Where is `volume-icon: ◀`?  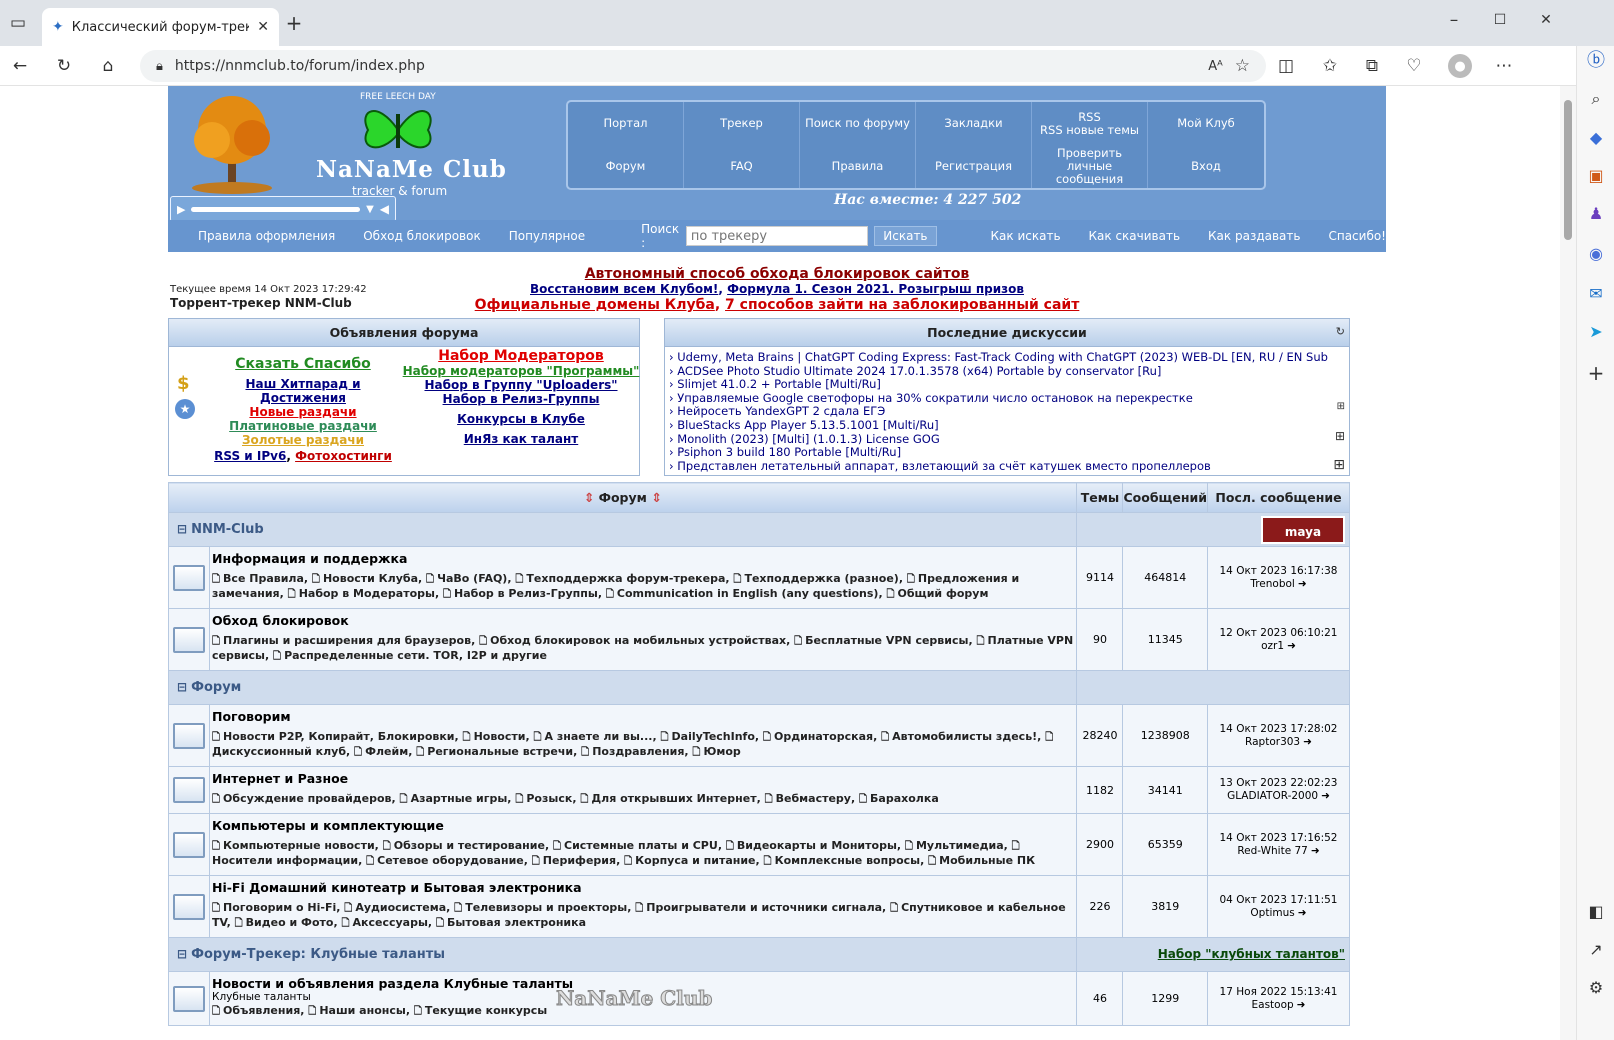 volume-icon: ◀ is located at coordinates (384, 209).